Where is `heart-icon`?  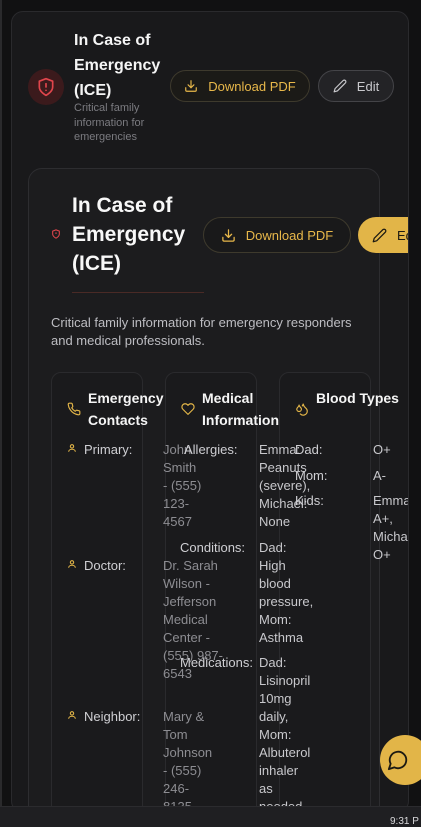
heart-icon is located at coordinates (188, 409).